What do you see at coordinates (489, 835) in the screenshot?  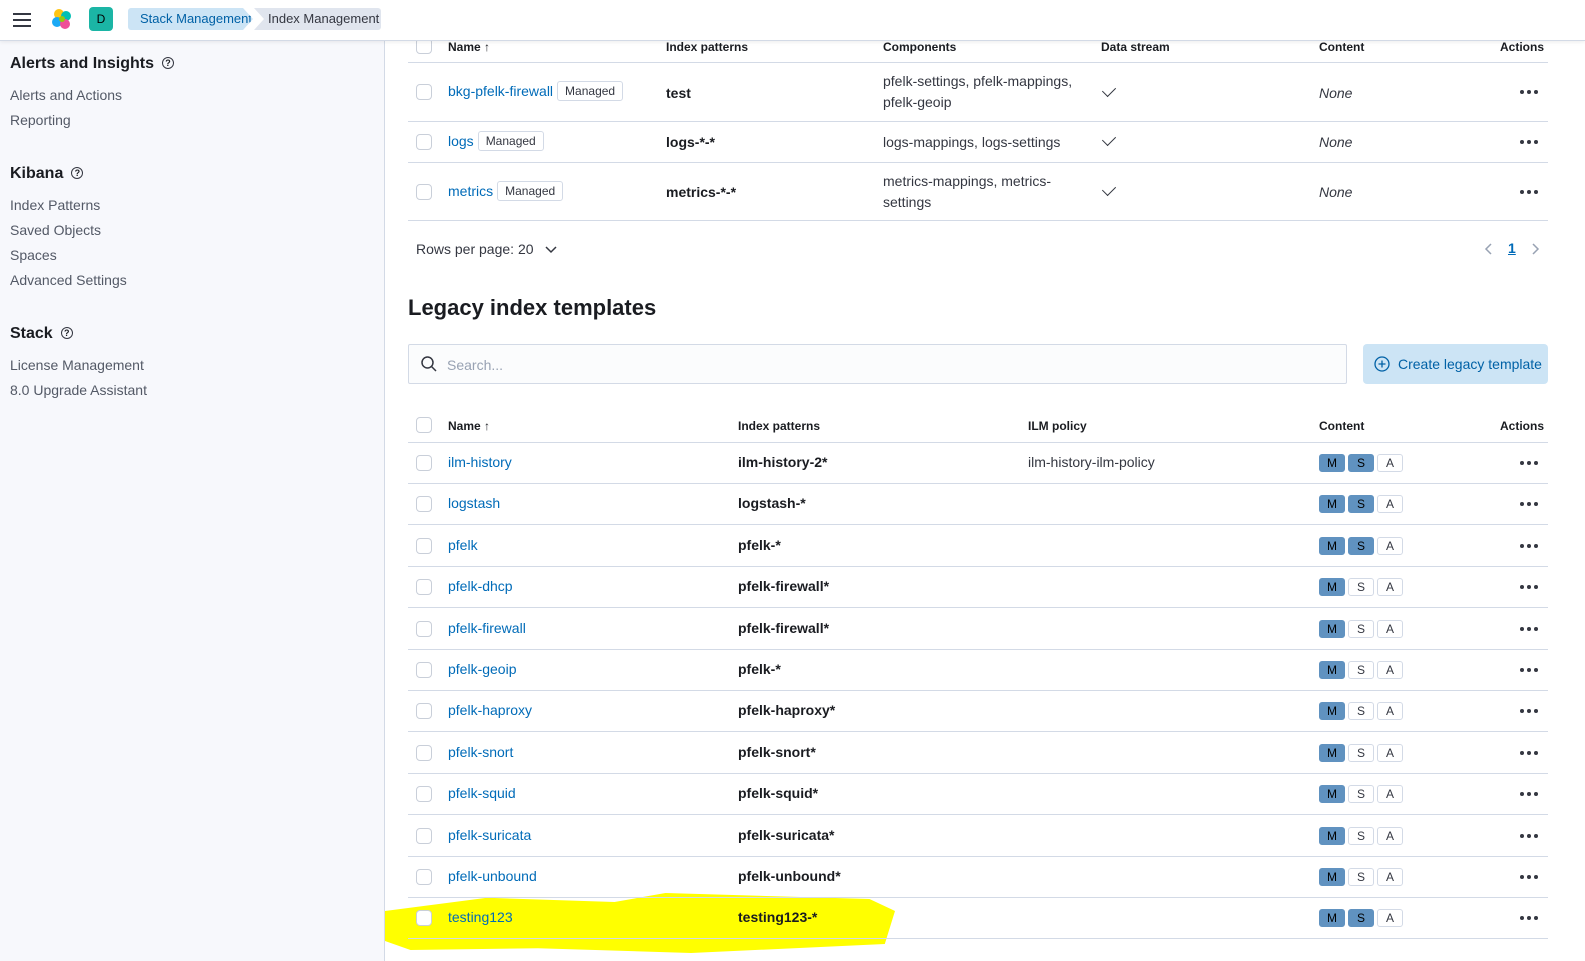 I see `template-name-link: pfelk-suricata` at bounding box center [489, 835].